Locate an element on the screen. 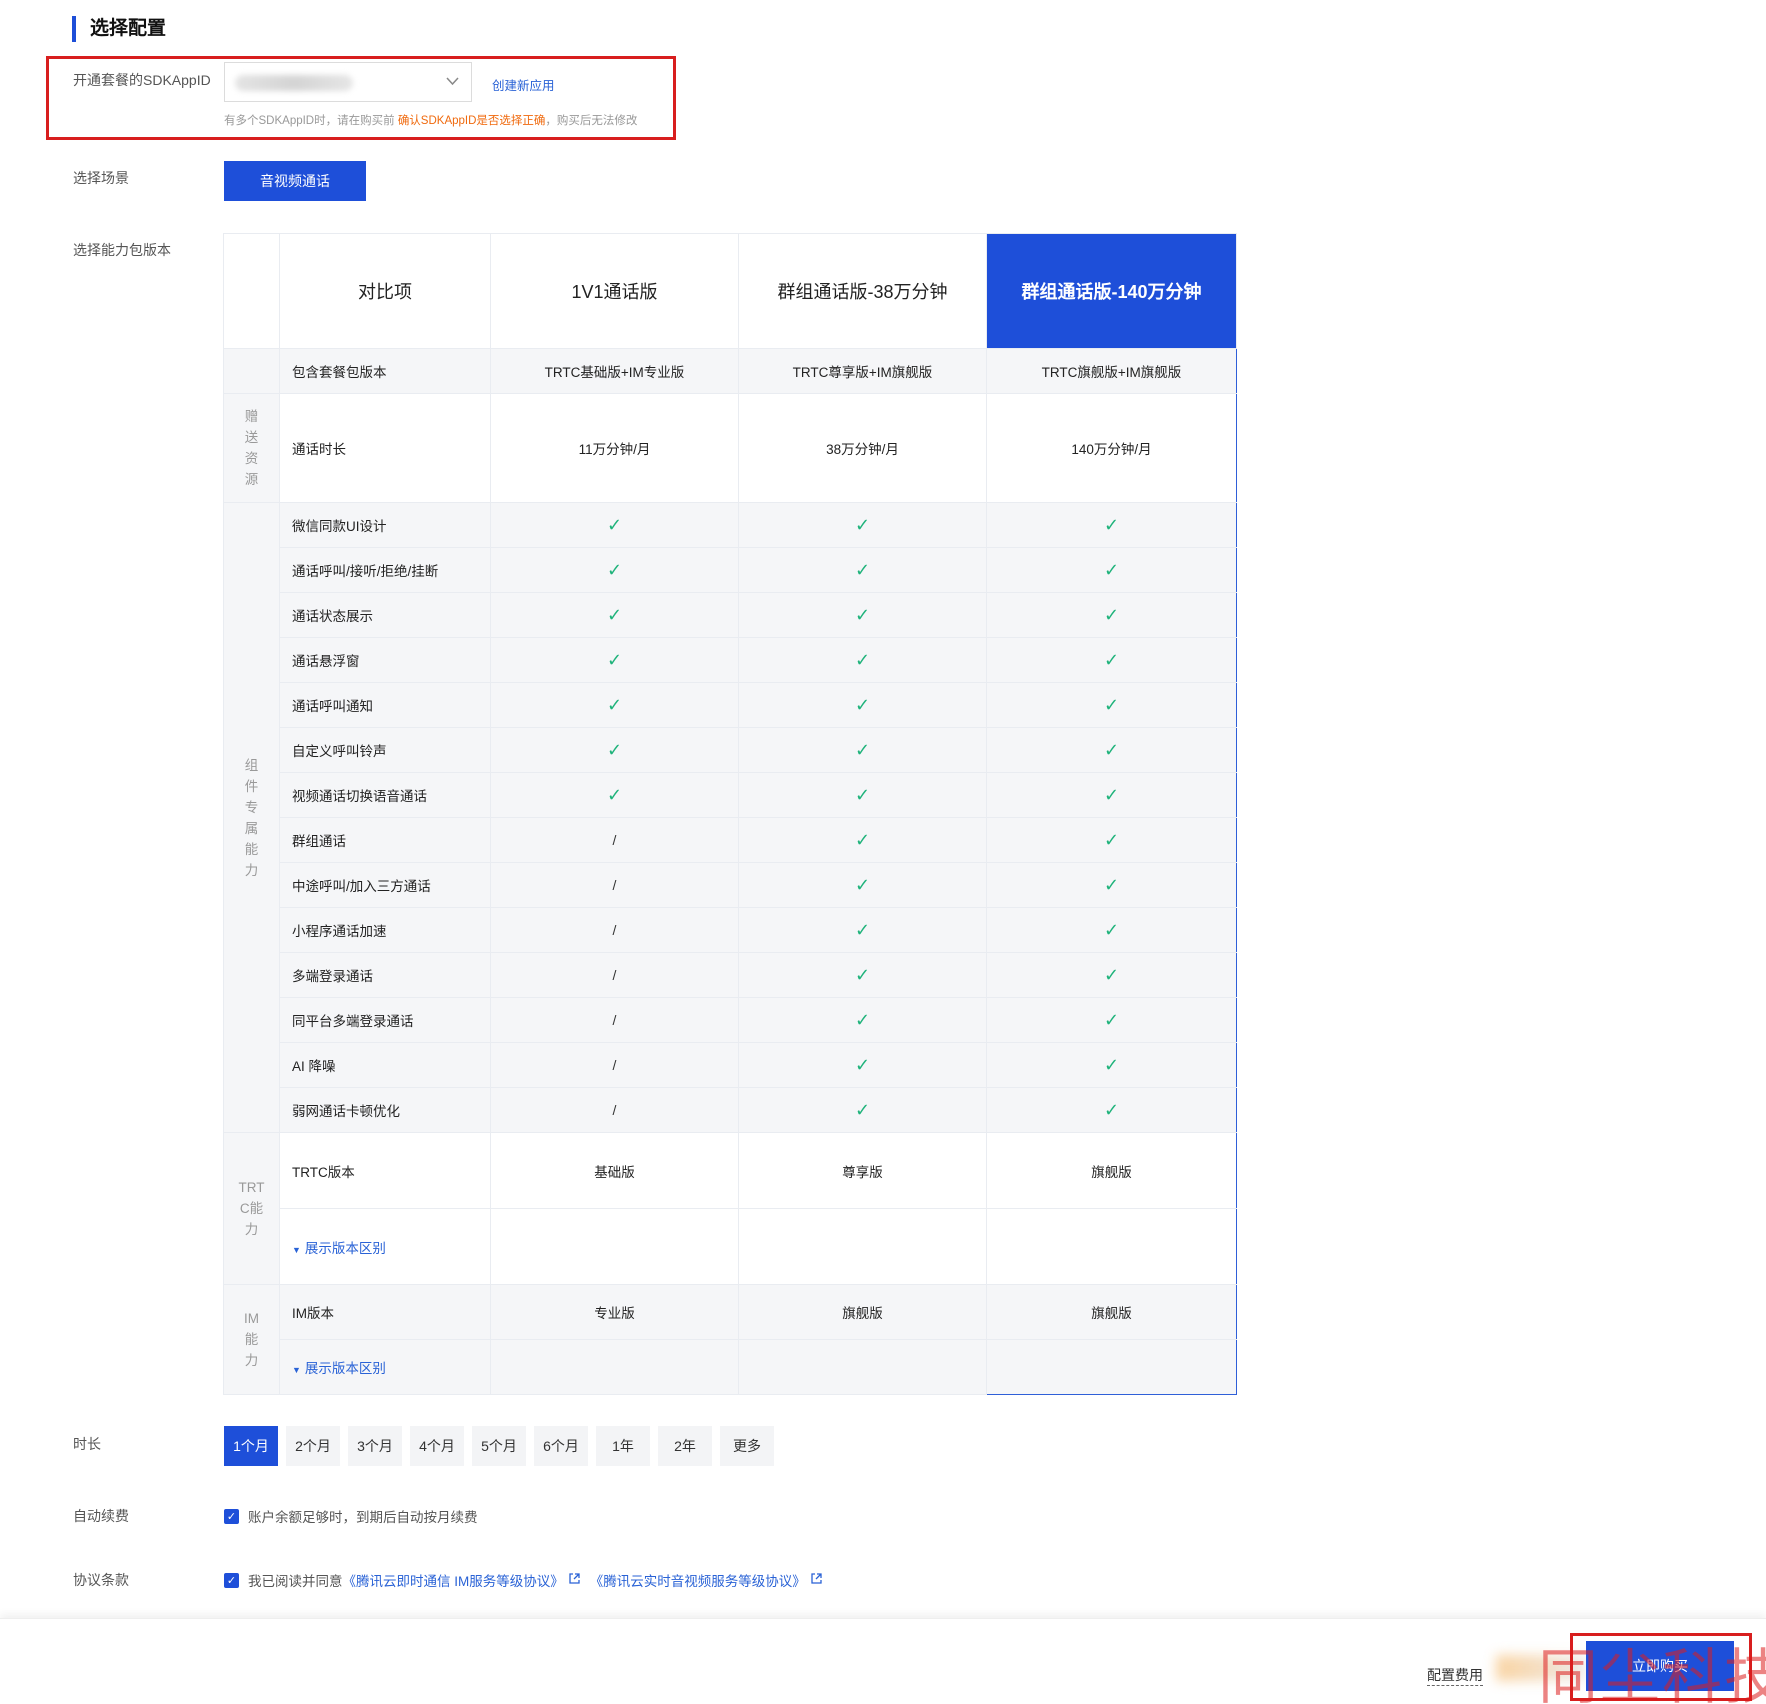 This screenshot has width=1766, height=1704. category-label: TRTC能力 is located at coordinates (251, 1208).